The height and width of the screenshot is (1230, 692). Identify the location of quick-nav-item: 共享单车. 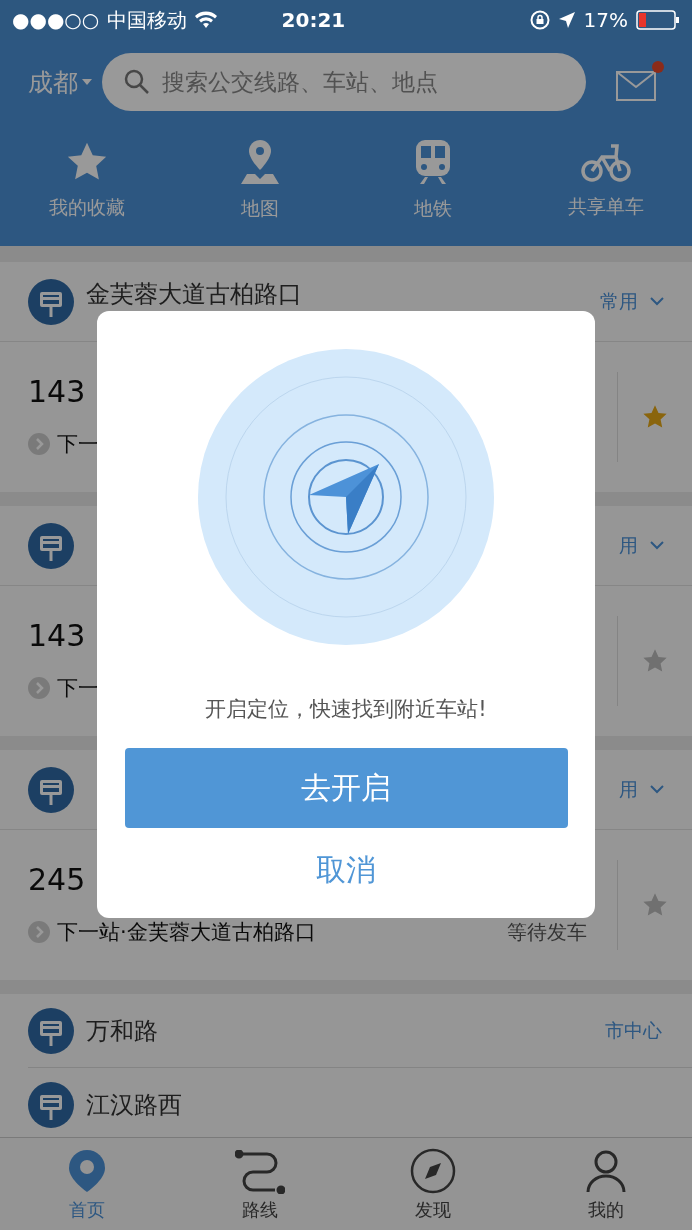
(605, 185).